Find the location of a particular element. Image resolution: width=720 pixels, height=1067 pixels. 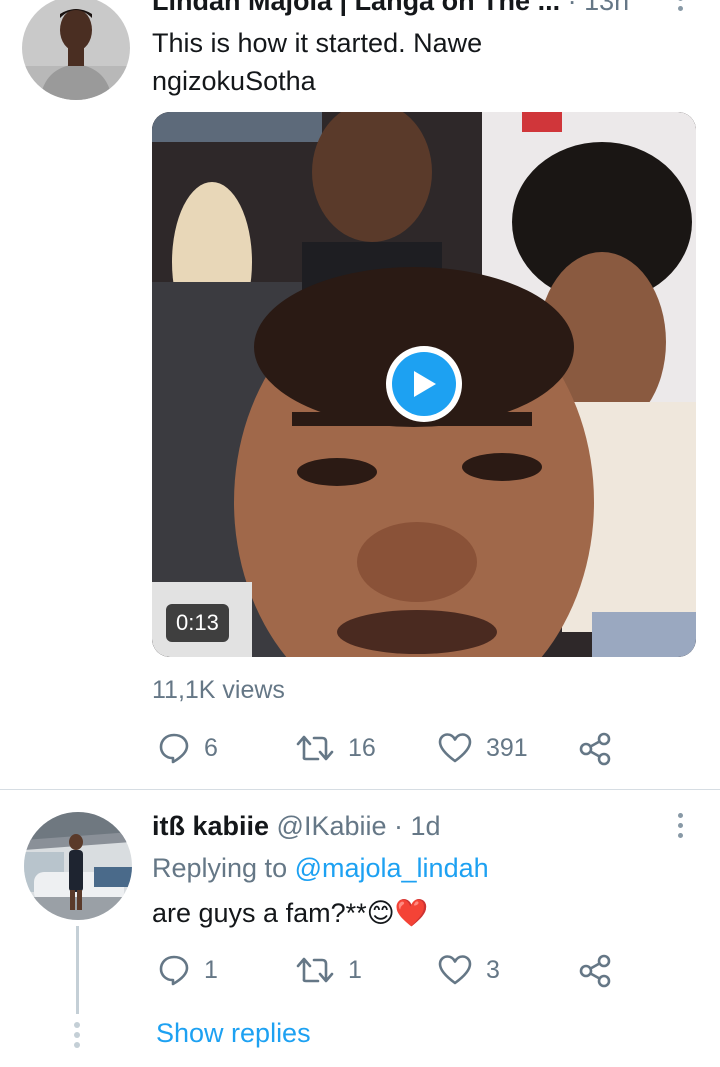

like-button: 391 is located at coordinates (483, 748).